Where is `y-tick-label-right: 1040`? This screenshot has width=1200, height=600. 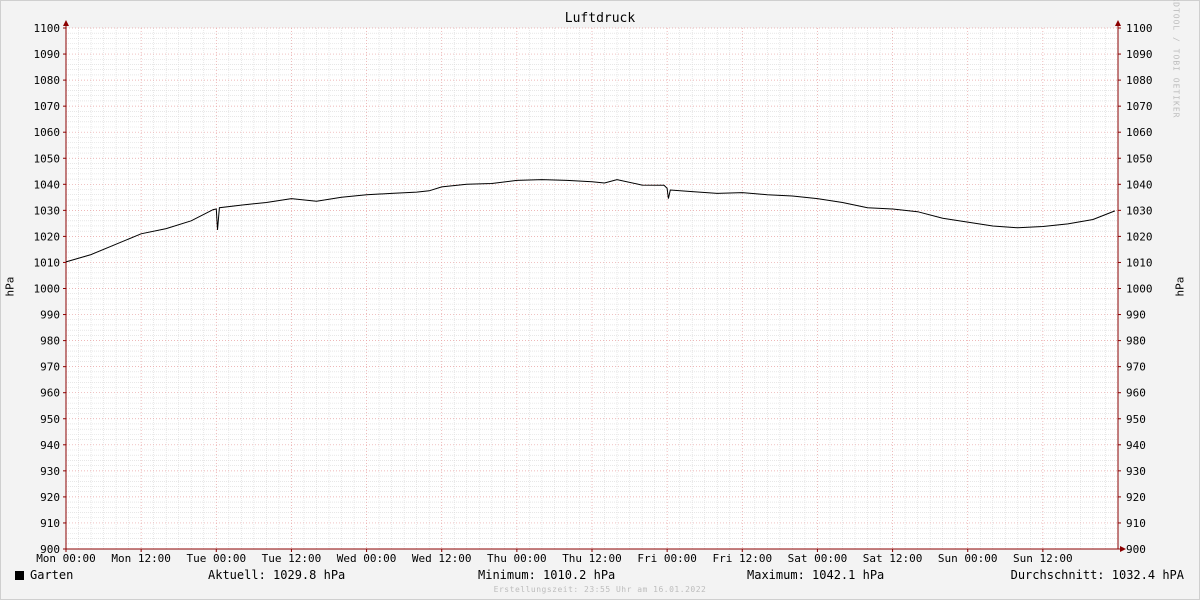 y-tick-label-right: 1040 is located at coordinates (1139, 184).